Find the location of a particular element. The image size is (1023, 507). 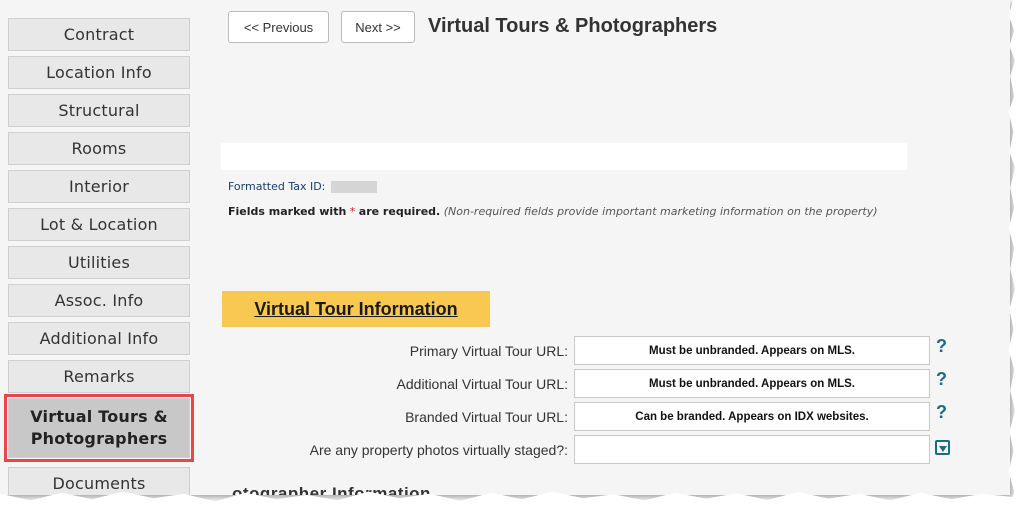

sidebar-item-label: Interior is located at coordinates (99, 186).